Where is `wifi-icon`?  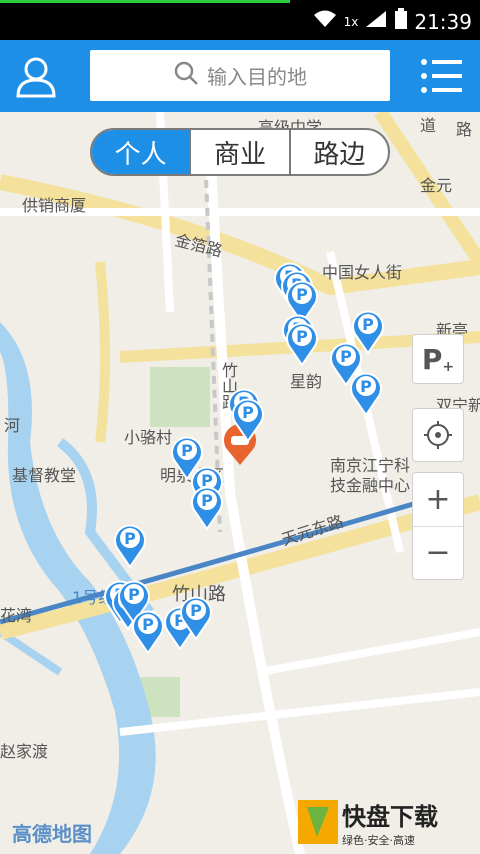 wifi-icon is located at coordinates (325, 21).